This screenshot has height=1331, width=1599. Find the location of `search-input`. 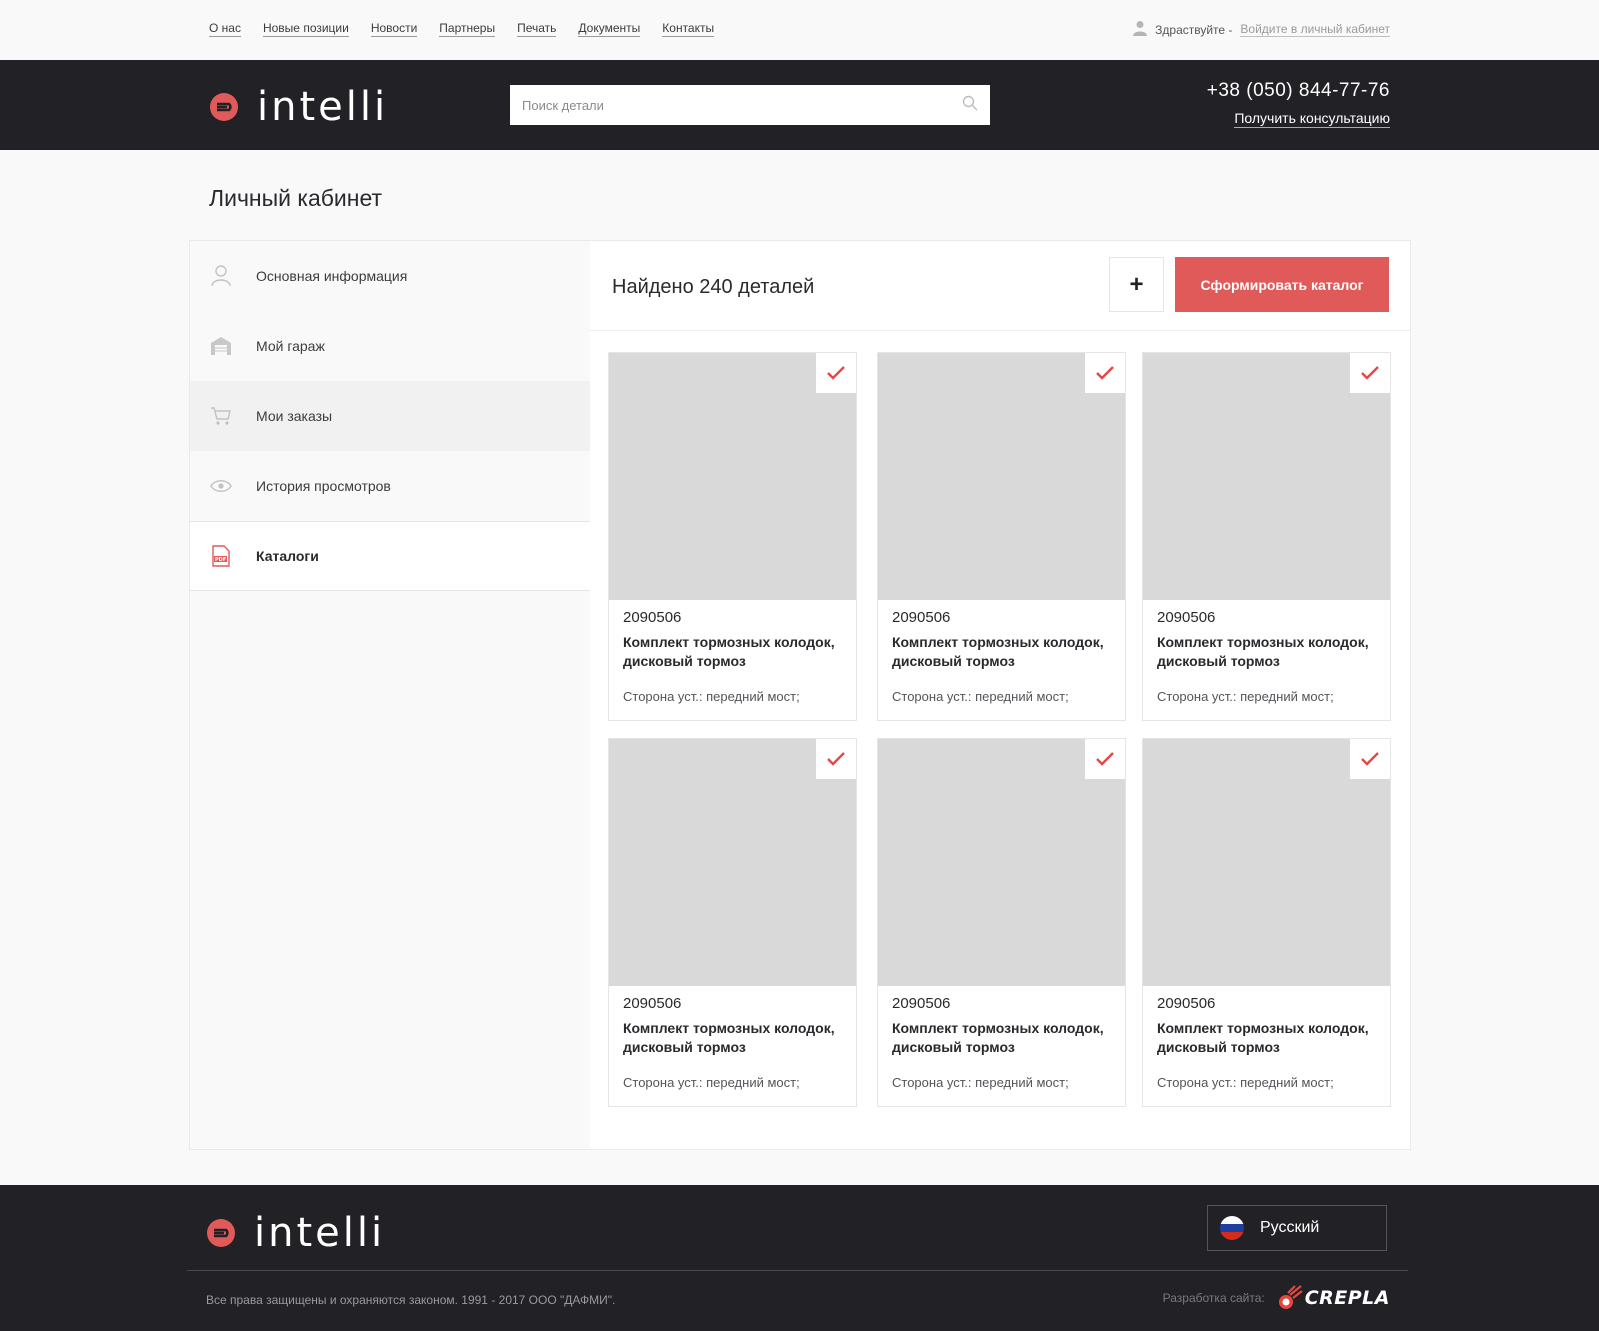

search-input is located at coordinates (742, 105).